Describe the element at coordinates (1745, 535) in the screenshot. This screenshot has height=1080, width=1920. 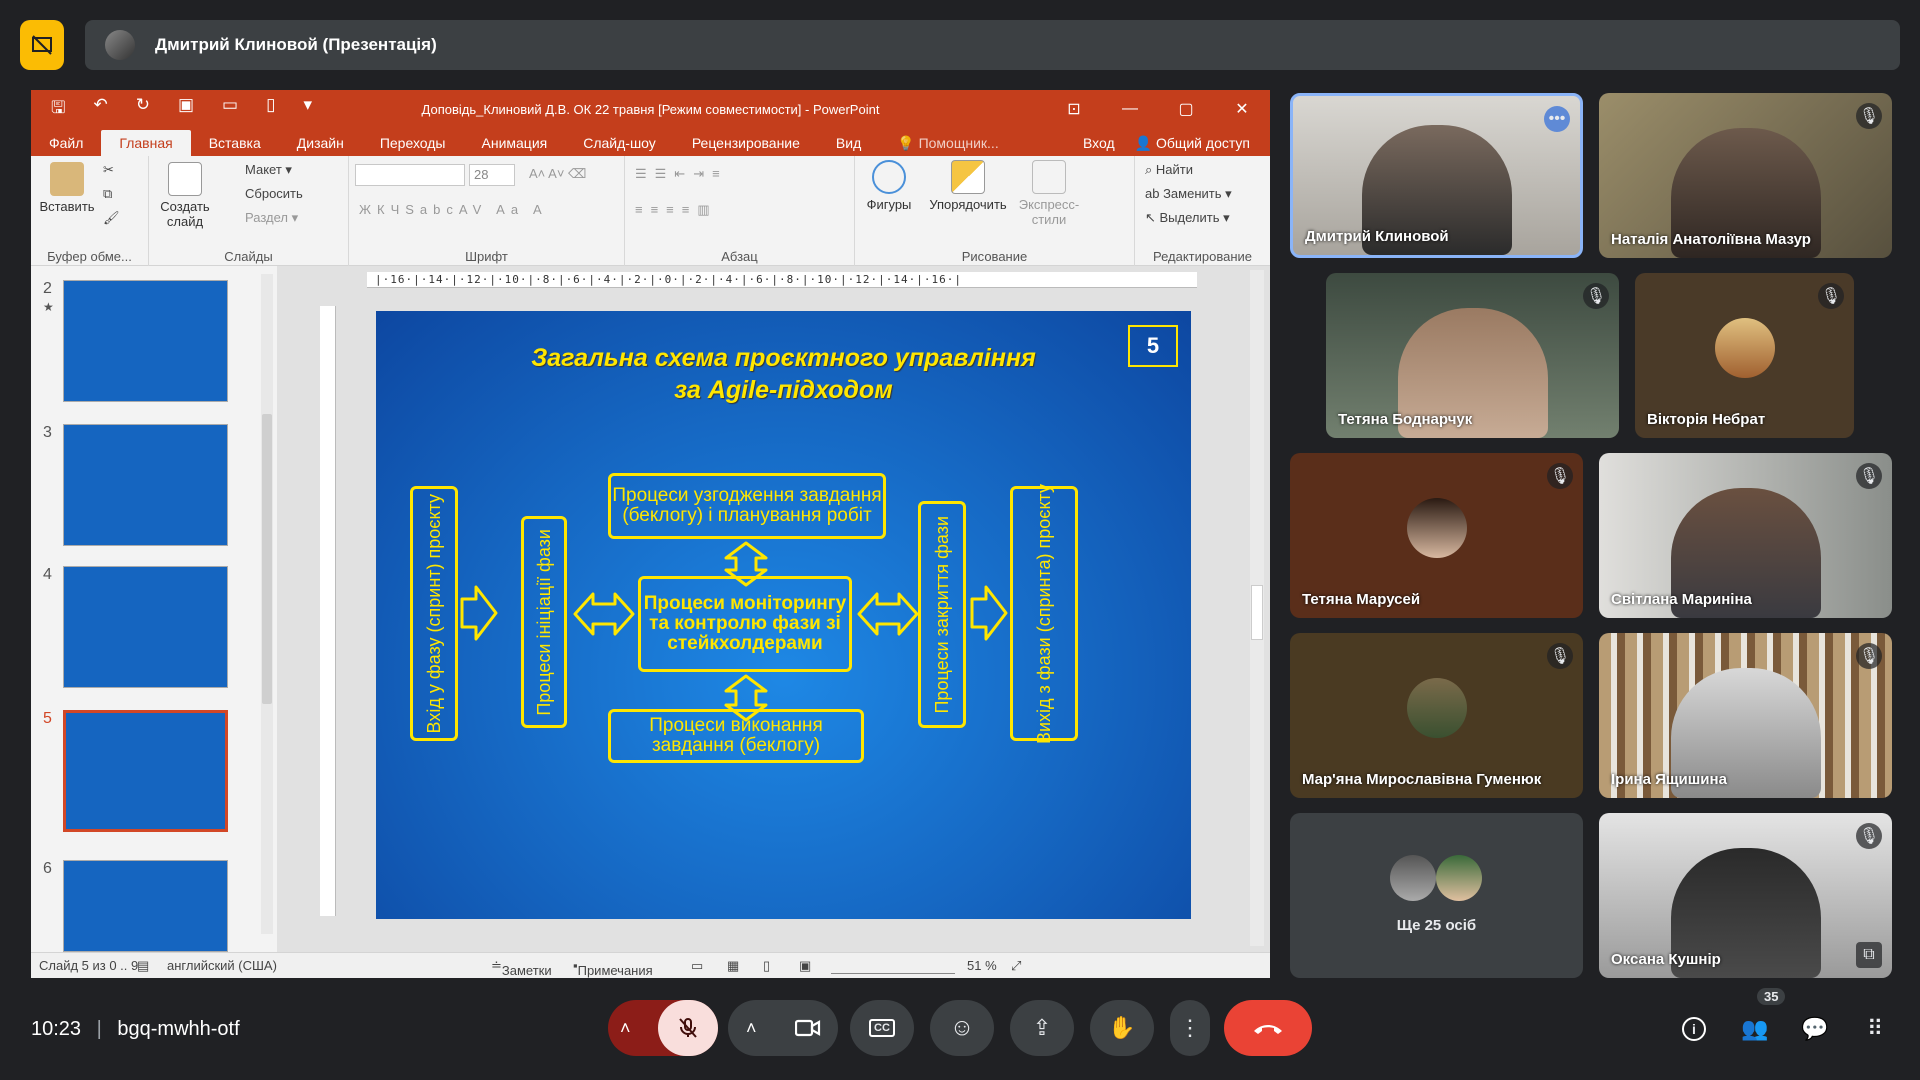
I see `participant-tile: 🎙 Світлана Мариніна` at that location.